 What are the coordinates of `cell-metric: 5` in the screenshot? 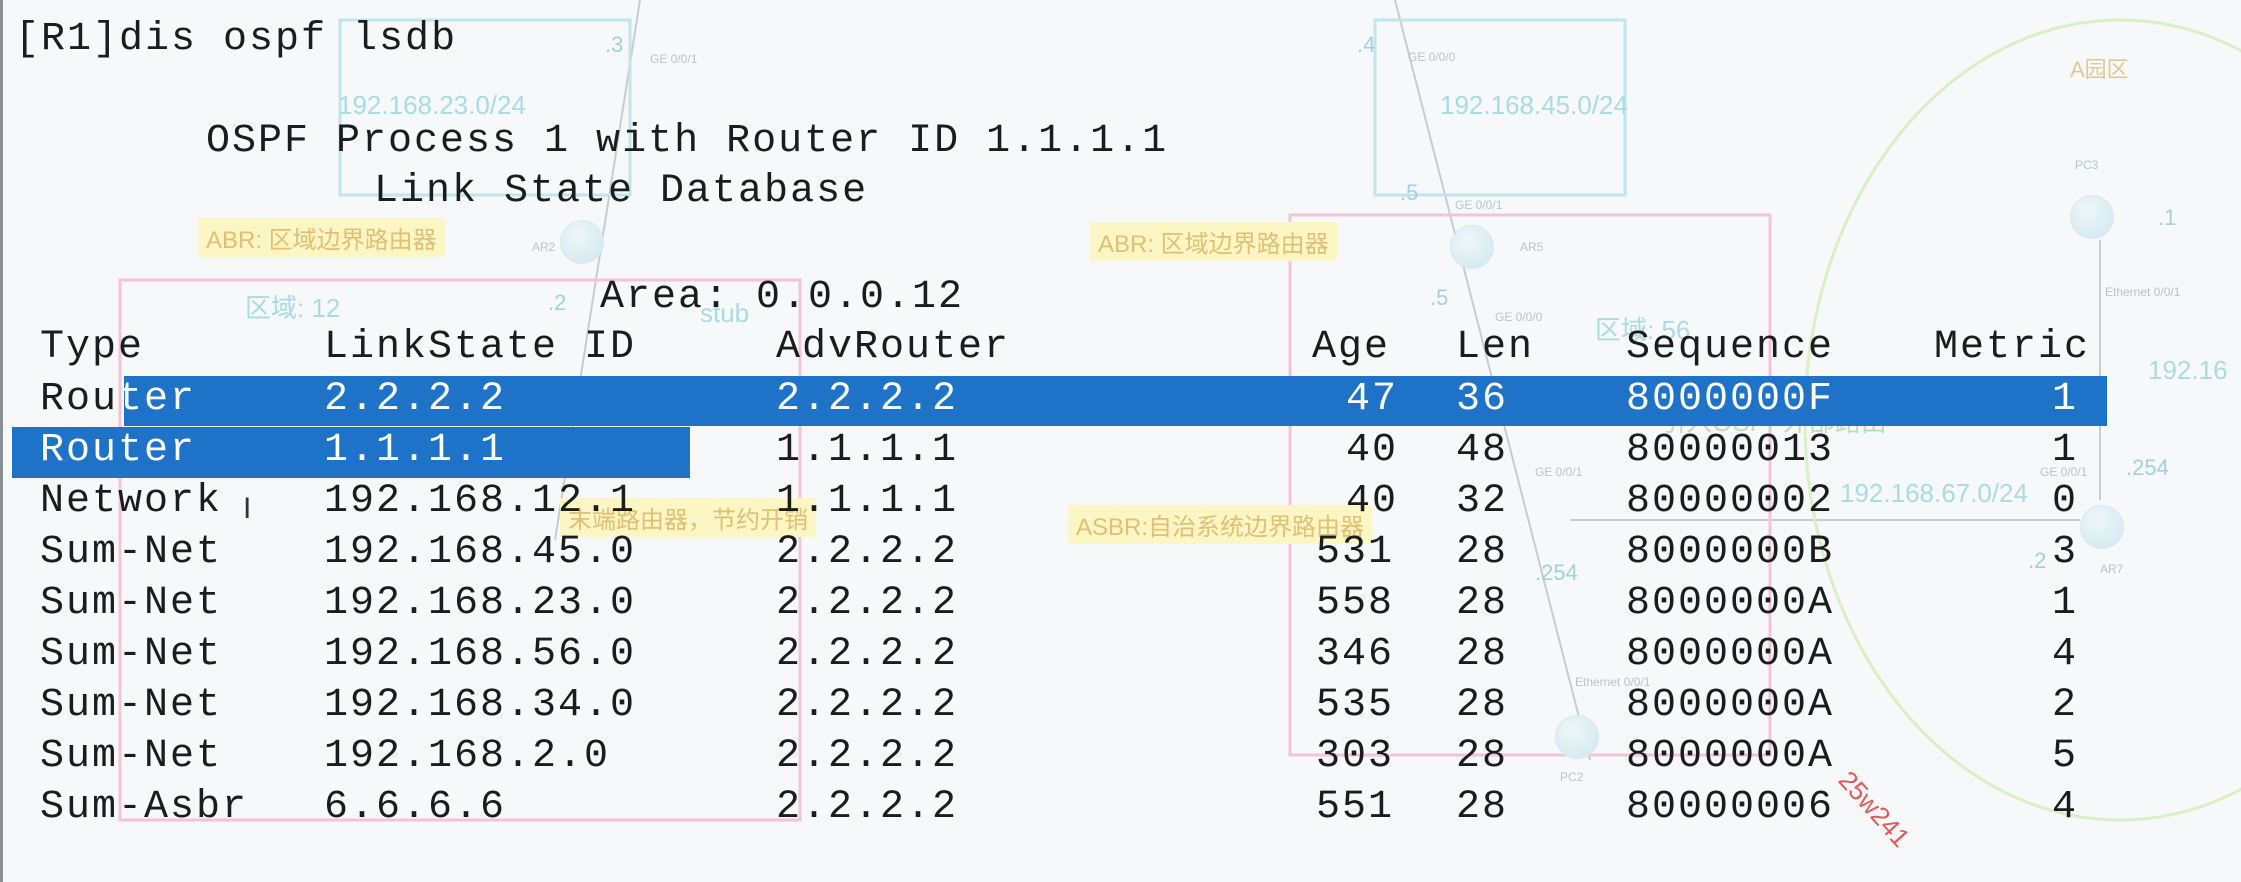 It's located at (2065, 756).